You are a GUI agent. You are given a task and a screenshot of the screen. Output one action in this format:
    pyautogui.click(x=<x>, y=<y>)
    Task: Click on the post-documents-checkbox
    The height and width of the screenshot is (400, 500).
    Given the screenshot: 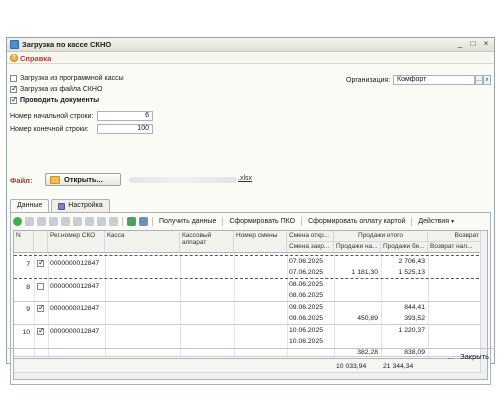 What is the action you would take?
    pyautogui.click(x=14, y=99)
    